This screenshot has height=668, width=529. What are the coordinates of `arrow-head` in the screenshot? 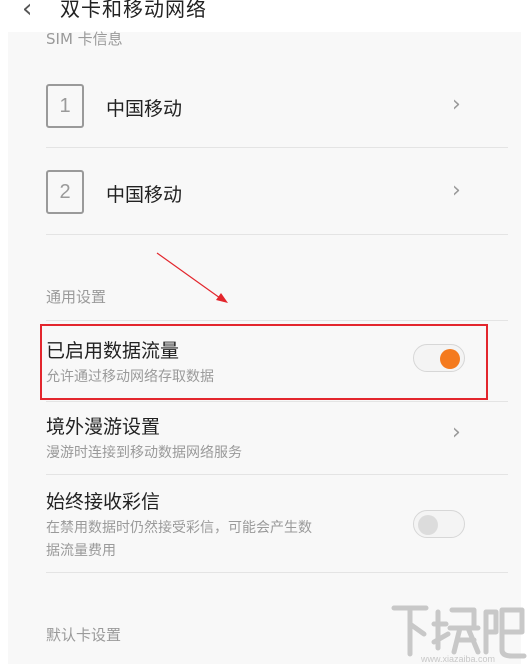 It's located at (222, 298).